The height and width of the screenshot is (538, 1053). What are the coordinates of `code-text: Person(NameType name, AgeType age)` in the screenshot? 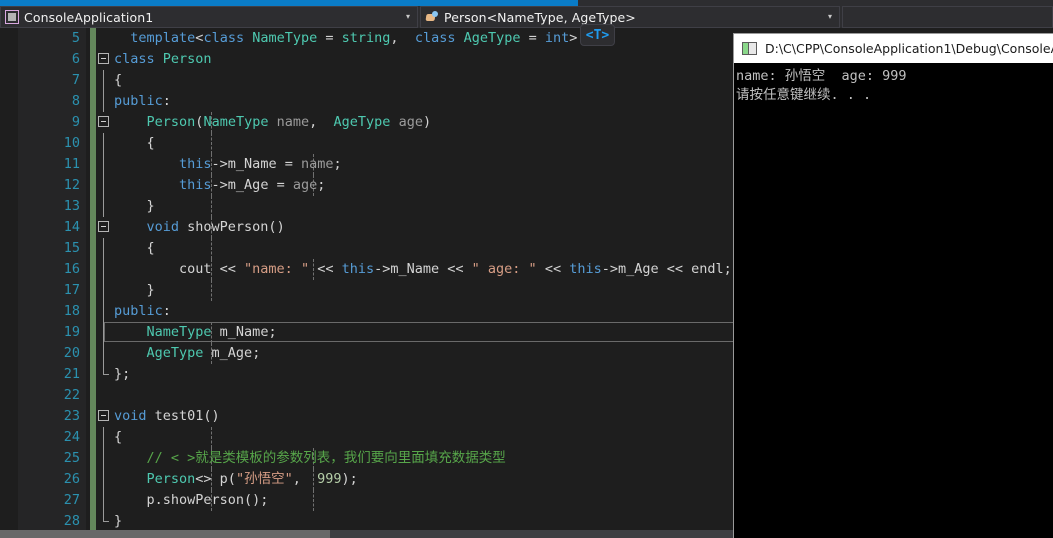 It's located at (273, 122).